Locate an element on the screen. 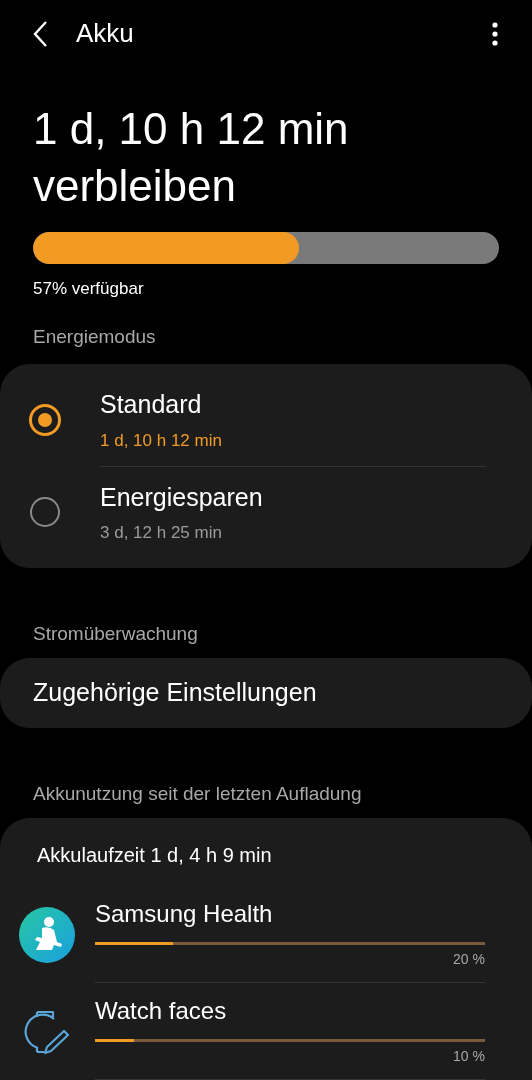 The height and width of the screenshot is (1080, 532). option-time: 3 d, 12 h 25 min is located at coordinates (161, 533).